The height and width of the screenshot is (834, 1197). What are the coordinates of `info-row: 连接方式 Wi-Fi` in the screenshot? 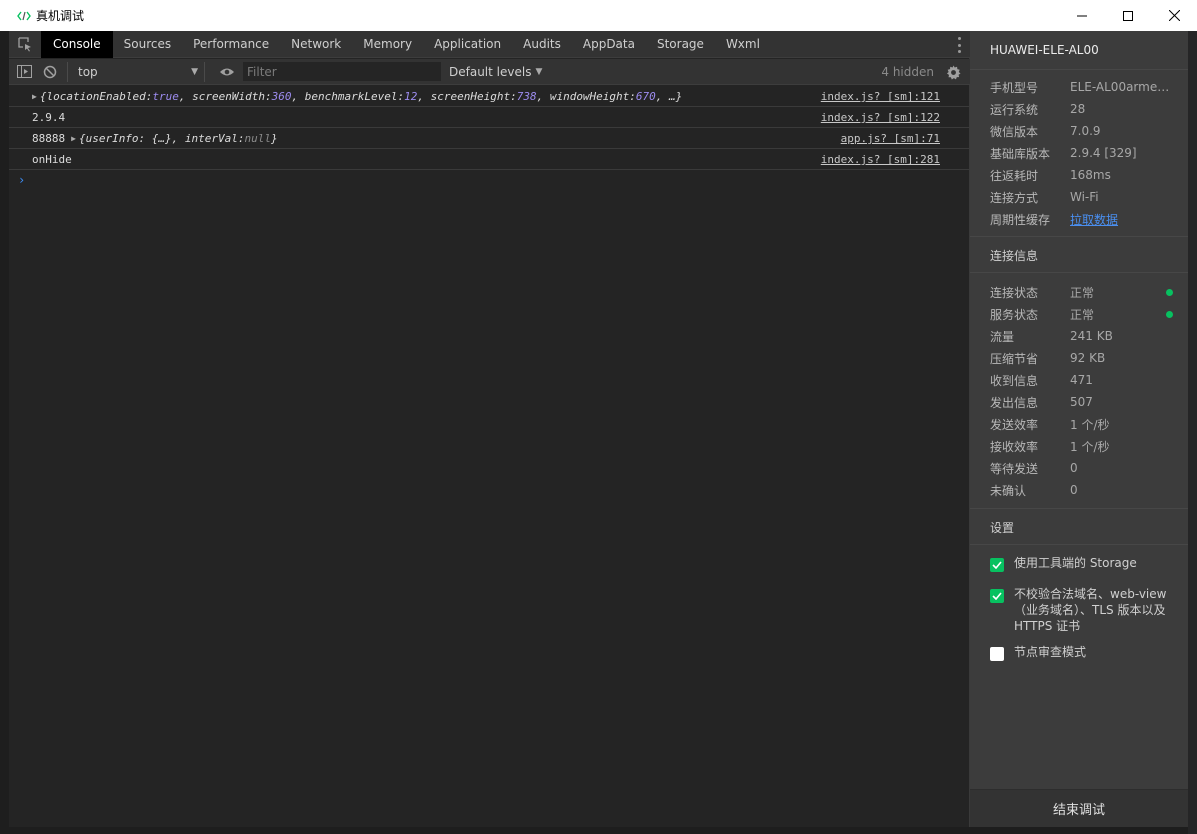 It's located at (1044, 197).